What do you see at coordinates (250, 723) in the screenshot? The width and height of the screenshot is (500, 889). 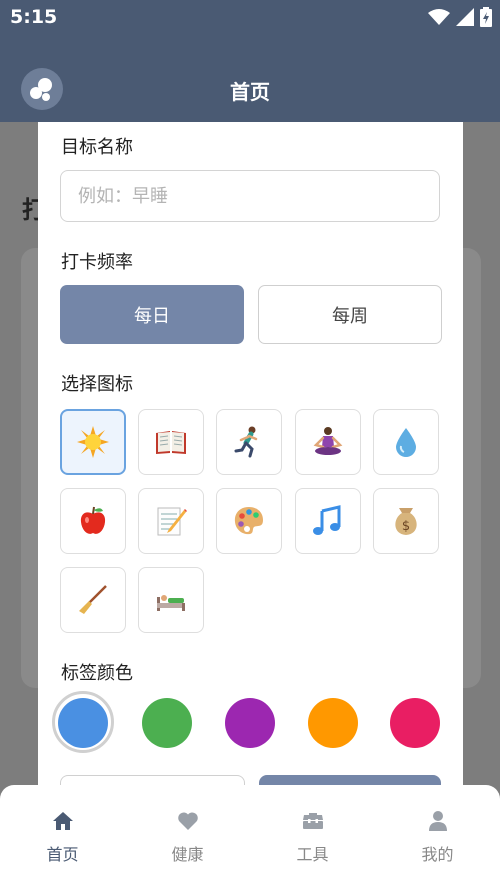 I see `color-swatch-purple` at bounding box center [250, 723].